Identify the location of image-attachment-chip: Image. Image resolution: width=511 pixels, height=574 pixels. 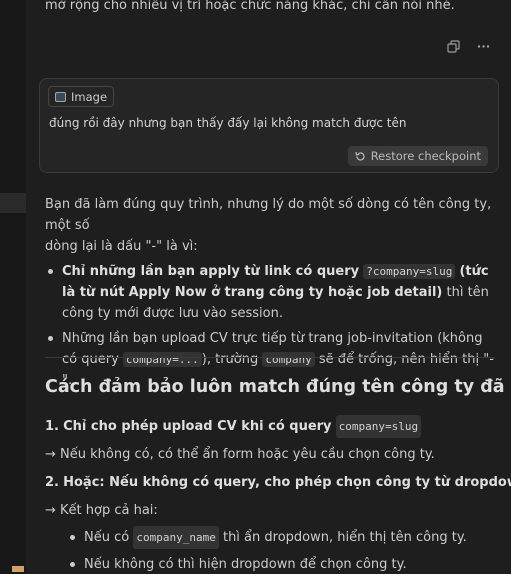
(81, 96).